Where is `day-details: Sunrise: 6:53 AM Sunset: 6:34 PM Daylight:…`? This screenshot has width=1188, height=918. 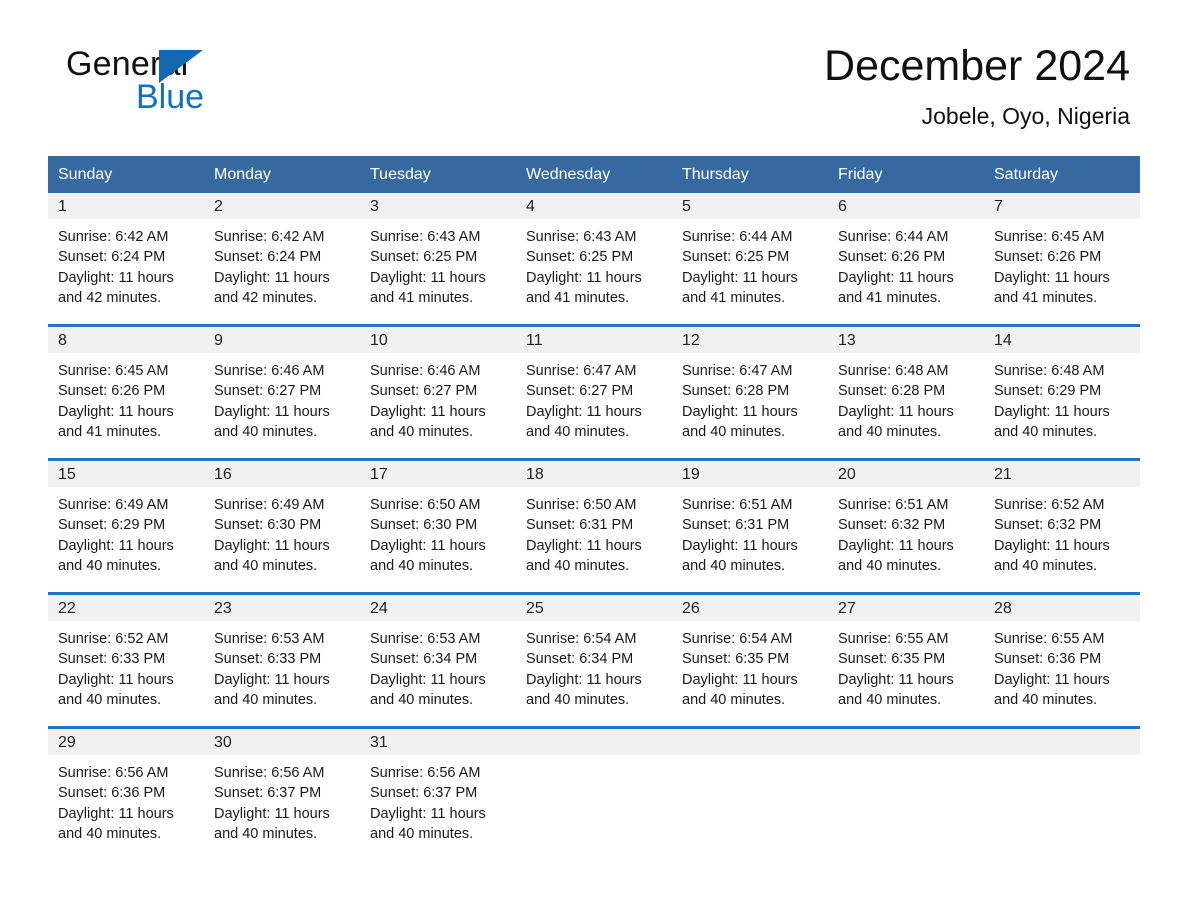
day-details: Sunrise: 6:53 AM Sunset: 6:34 PM Daylight:… is located at coordinates (438, 665).